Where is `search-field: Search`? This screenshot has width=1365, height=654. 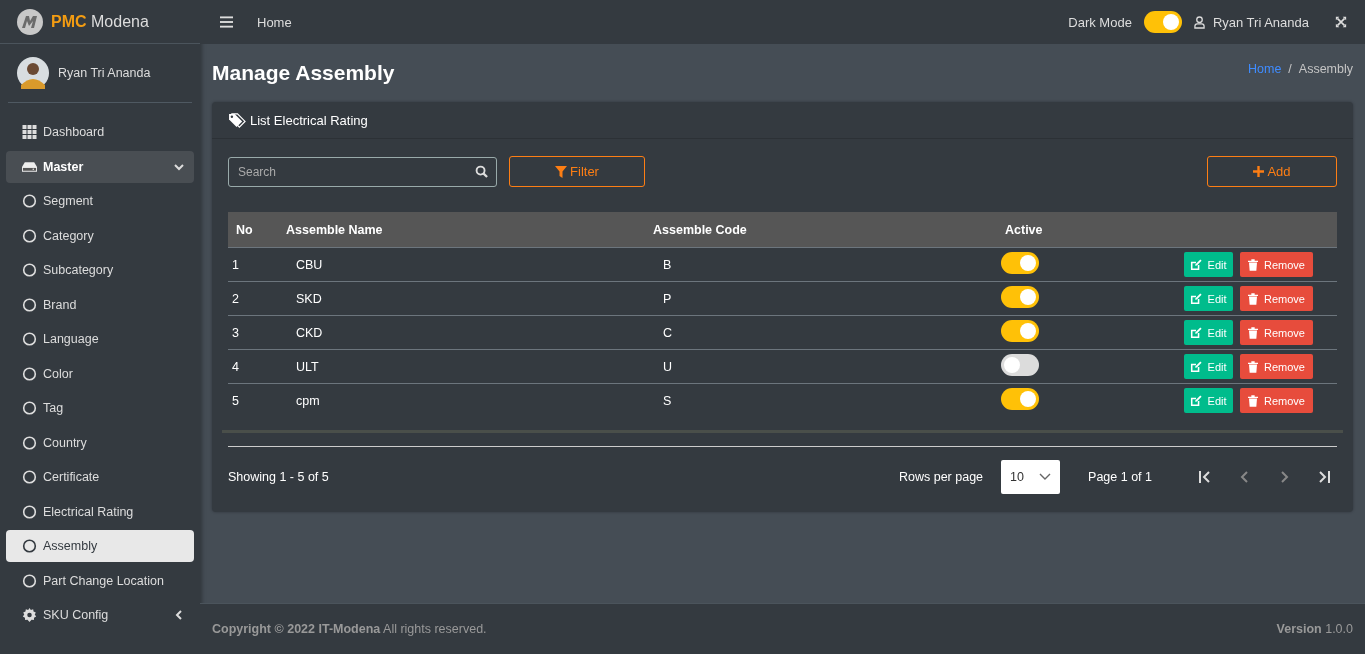
search-field: Search is located at coordinates (362, 171).